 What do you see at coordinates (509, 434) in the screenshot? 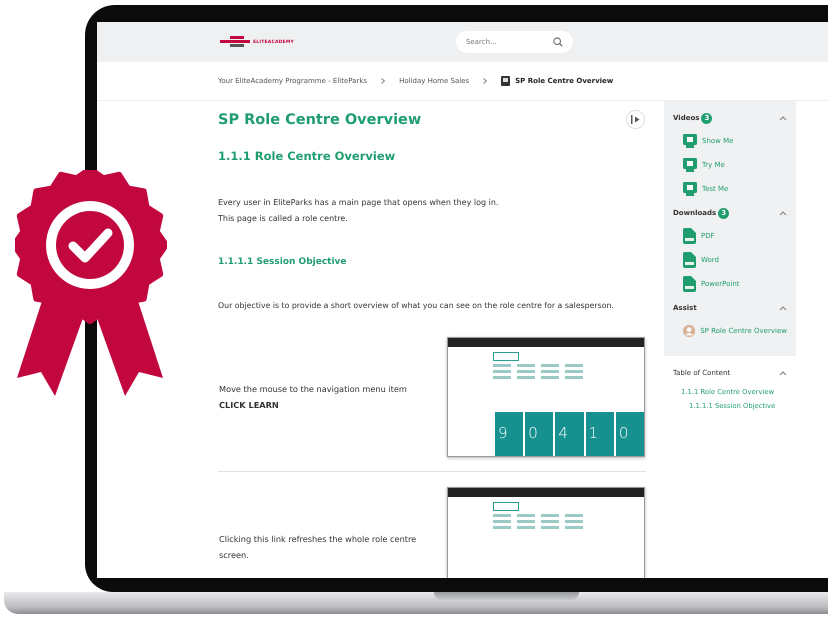
I see `count-tile: 9` at bounding box center [509, 434].